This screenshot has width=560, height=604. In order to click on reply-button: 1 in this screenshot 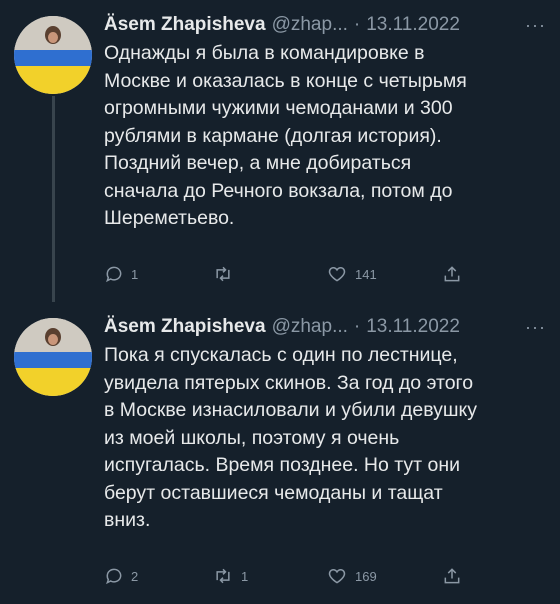, I will do `click(121, 274)`.